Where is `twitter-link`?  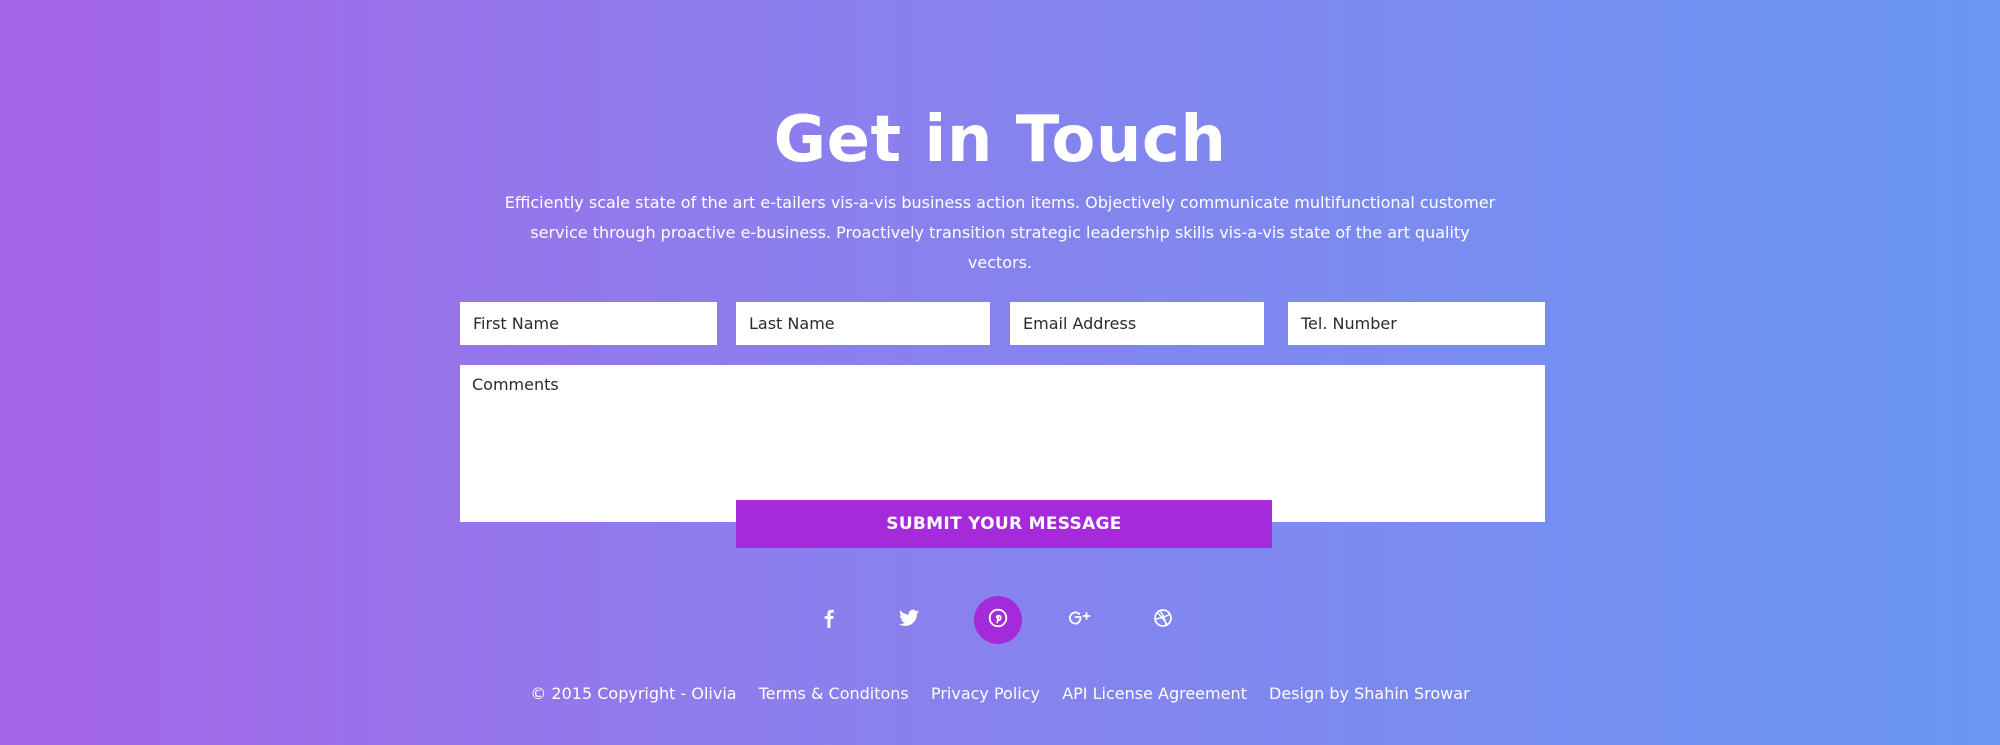
twitter-link is located at coordinates (909, 620).